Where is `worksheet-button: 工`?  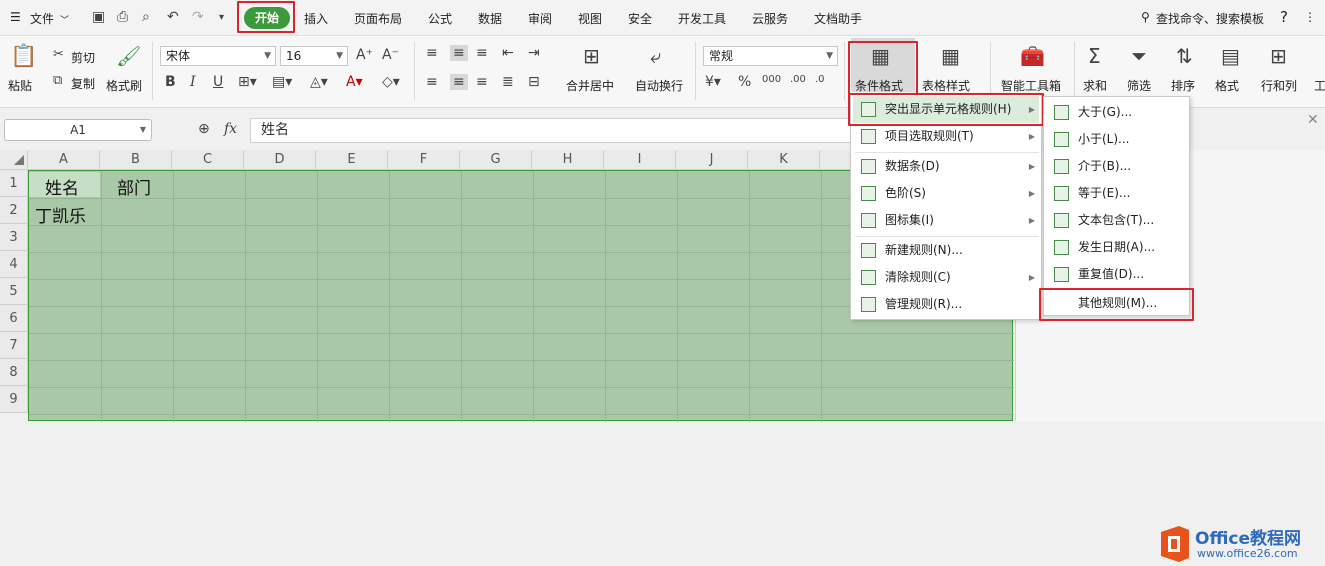 worksheet-button: 工 is located at coordinates (1319, 85).